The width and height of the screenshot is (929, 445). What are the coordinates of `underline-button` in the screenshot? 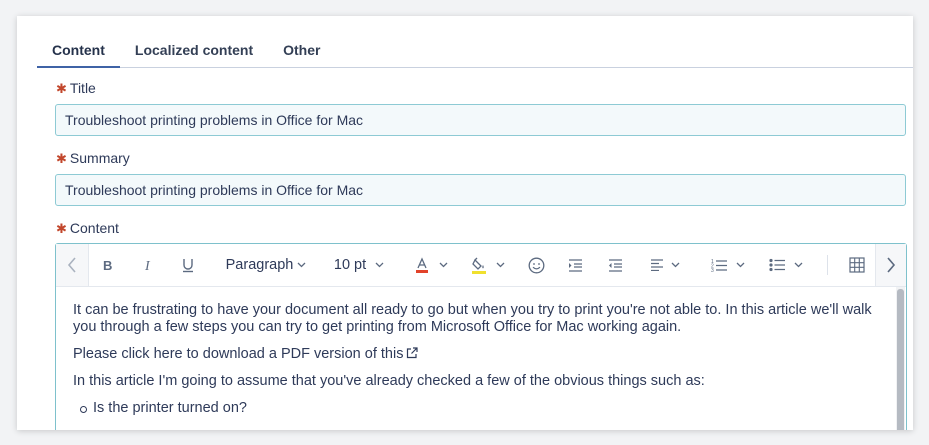 It's located at (188, 265).